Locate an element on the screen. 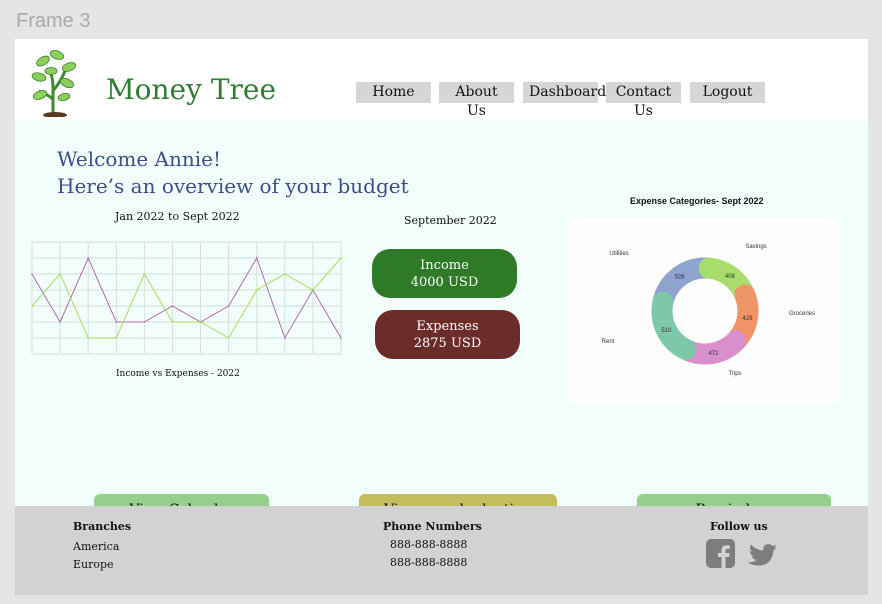 The height and width of the screenshot is (604, 882). nav-about-button: About Us is located at coordinates (476, 100).